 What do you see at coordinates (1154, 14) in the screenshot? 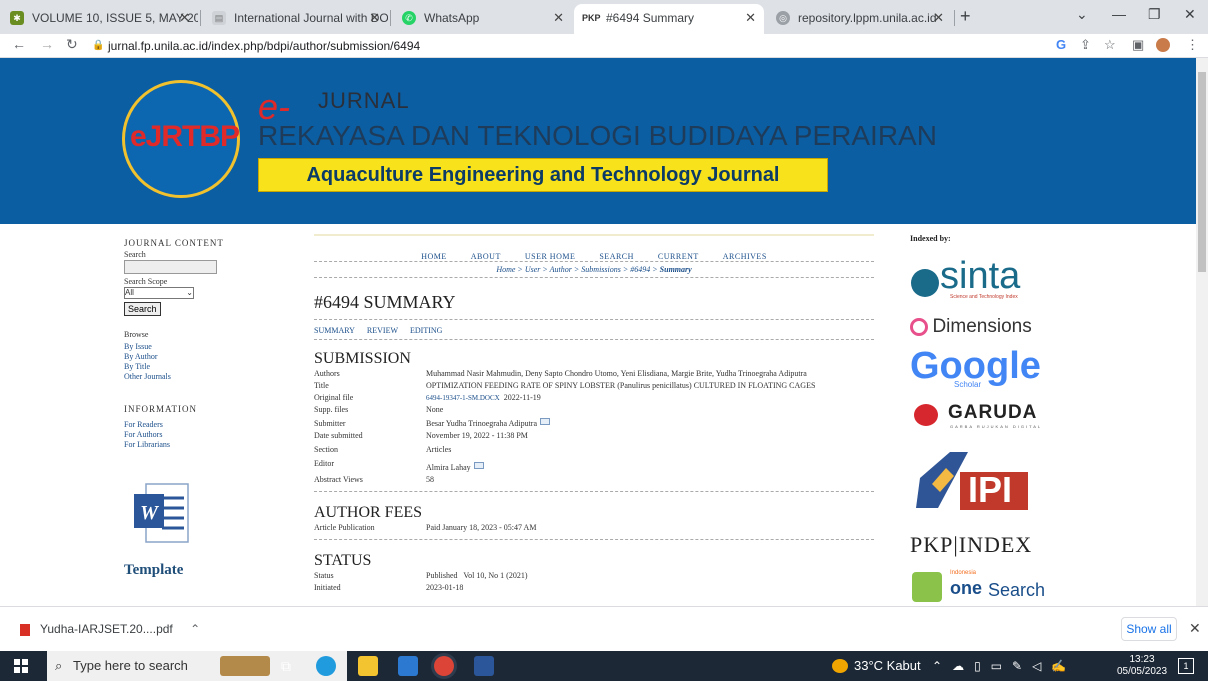
I see `maximize-button: ❐` at bounding box center [1154, 14].